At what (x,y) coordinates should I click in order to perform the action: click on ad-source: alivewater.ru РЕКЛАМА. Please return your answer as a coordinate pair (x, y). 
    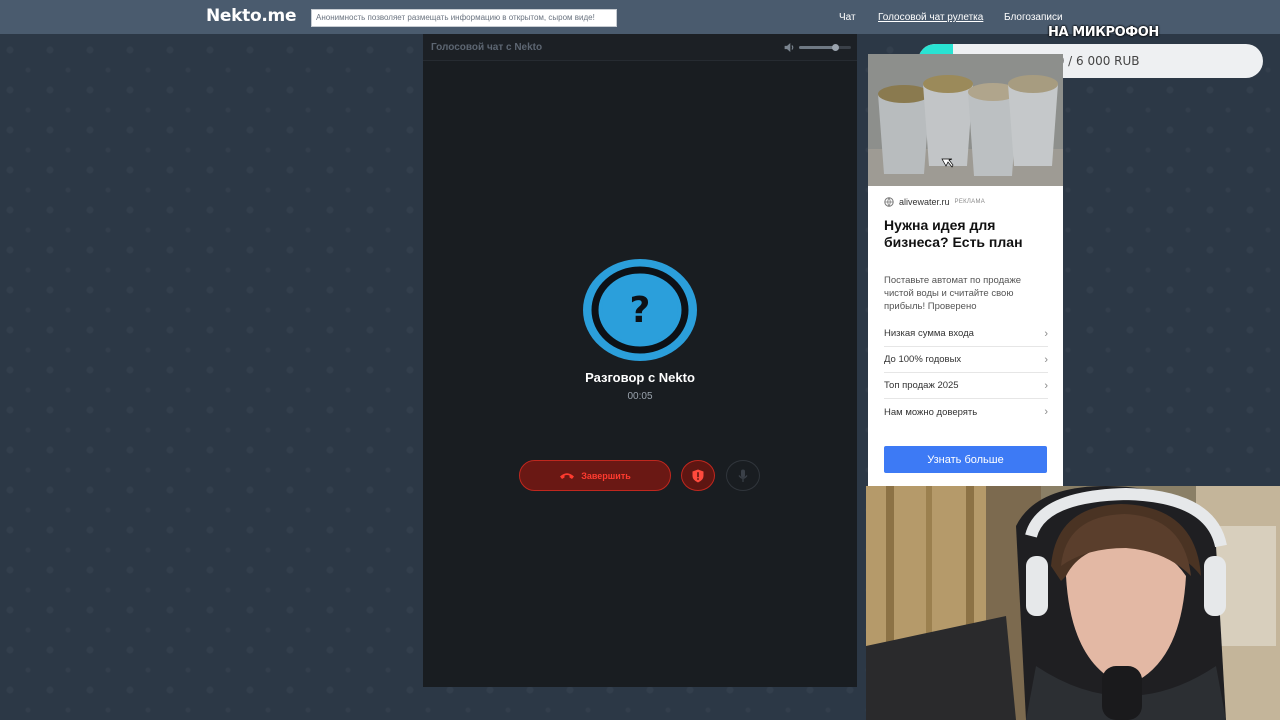
    Looking at the image, I should click on (934, 202).